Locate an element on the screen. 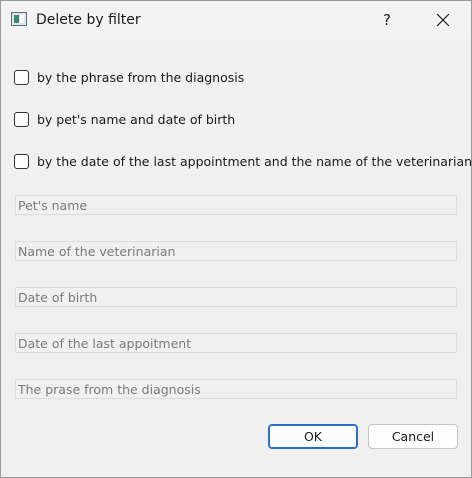 The height and width of the screenshot is (478, 472). title-bar: Delete by filter ? is located at coordinates (236, 20).